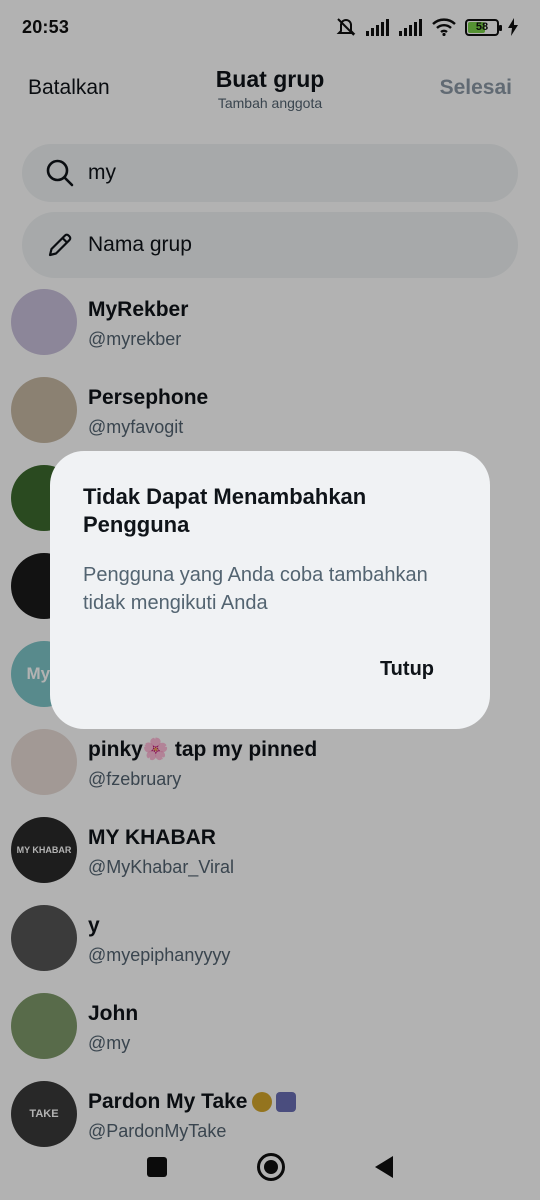  Describe the element at coordinates (407, 669) in the screenshot. I see `close-button: Tutup` at that location.